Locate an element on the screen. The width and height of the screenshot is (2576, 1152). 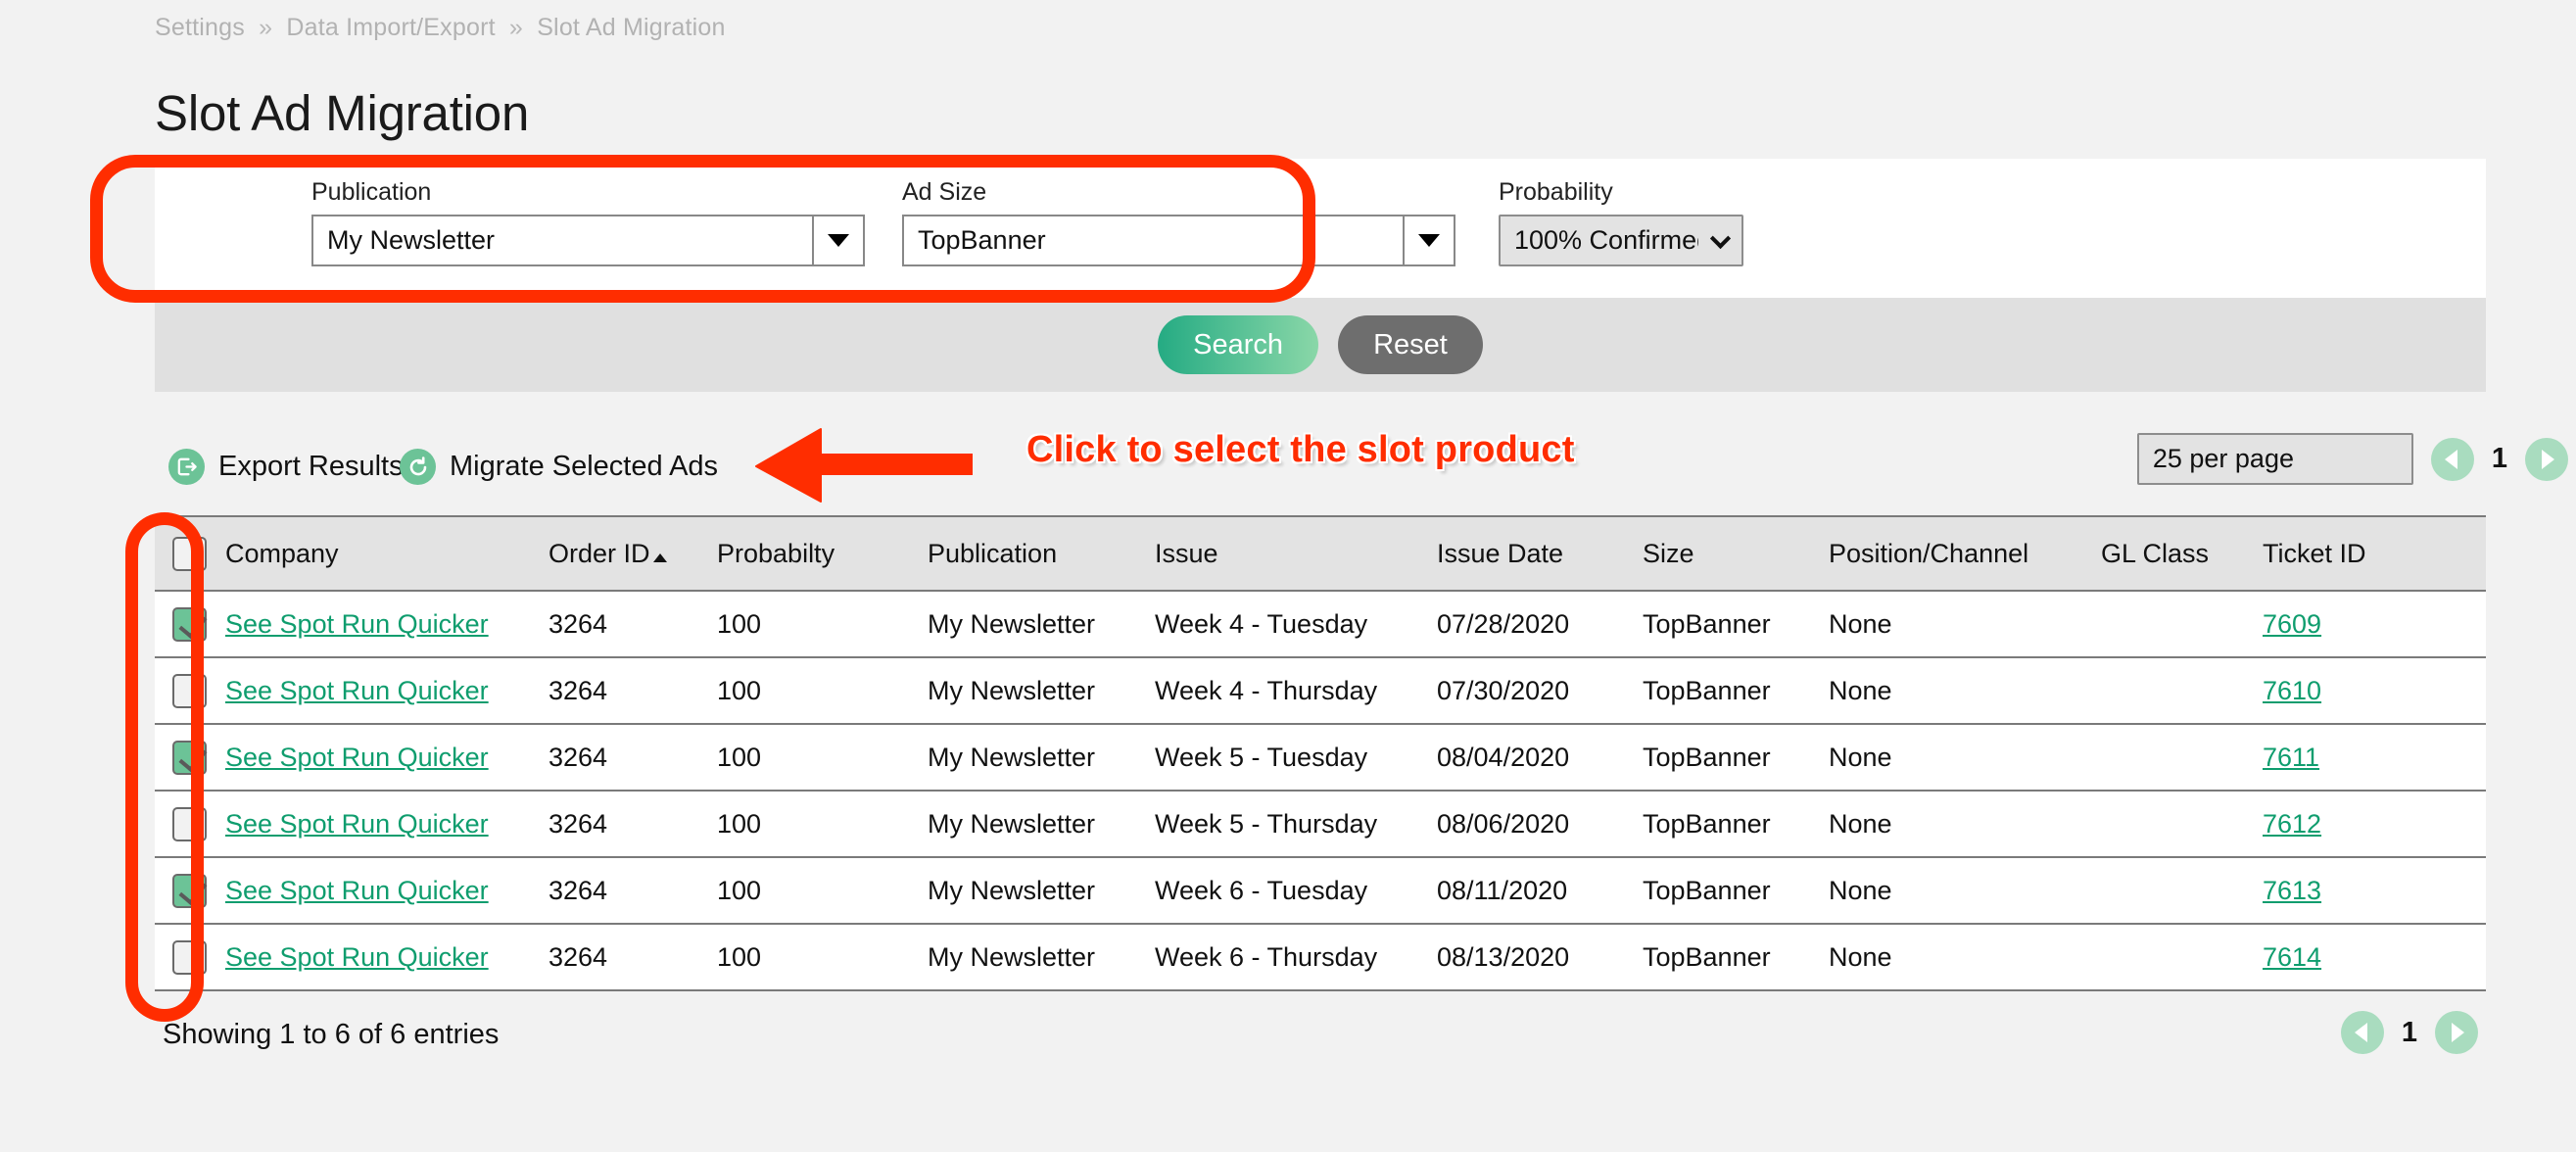
probability-label: Probability is located at coordinates (1556, 192).